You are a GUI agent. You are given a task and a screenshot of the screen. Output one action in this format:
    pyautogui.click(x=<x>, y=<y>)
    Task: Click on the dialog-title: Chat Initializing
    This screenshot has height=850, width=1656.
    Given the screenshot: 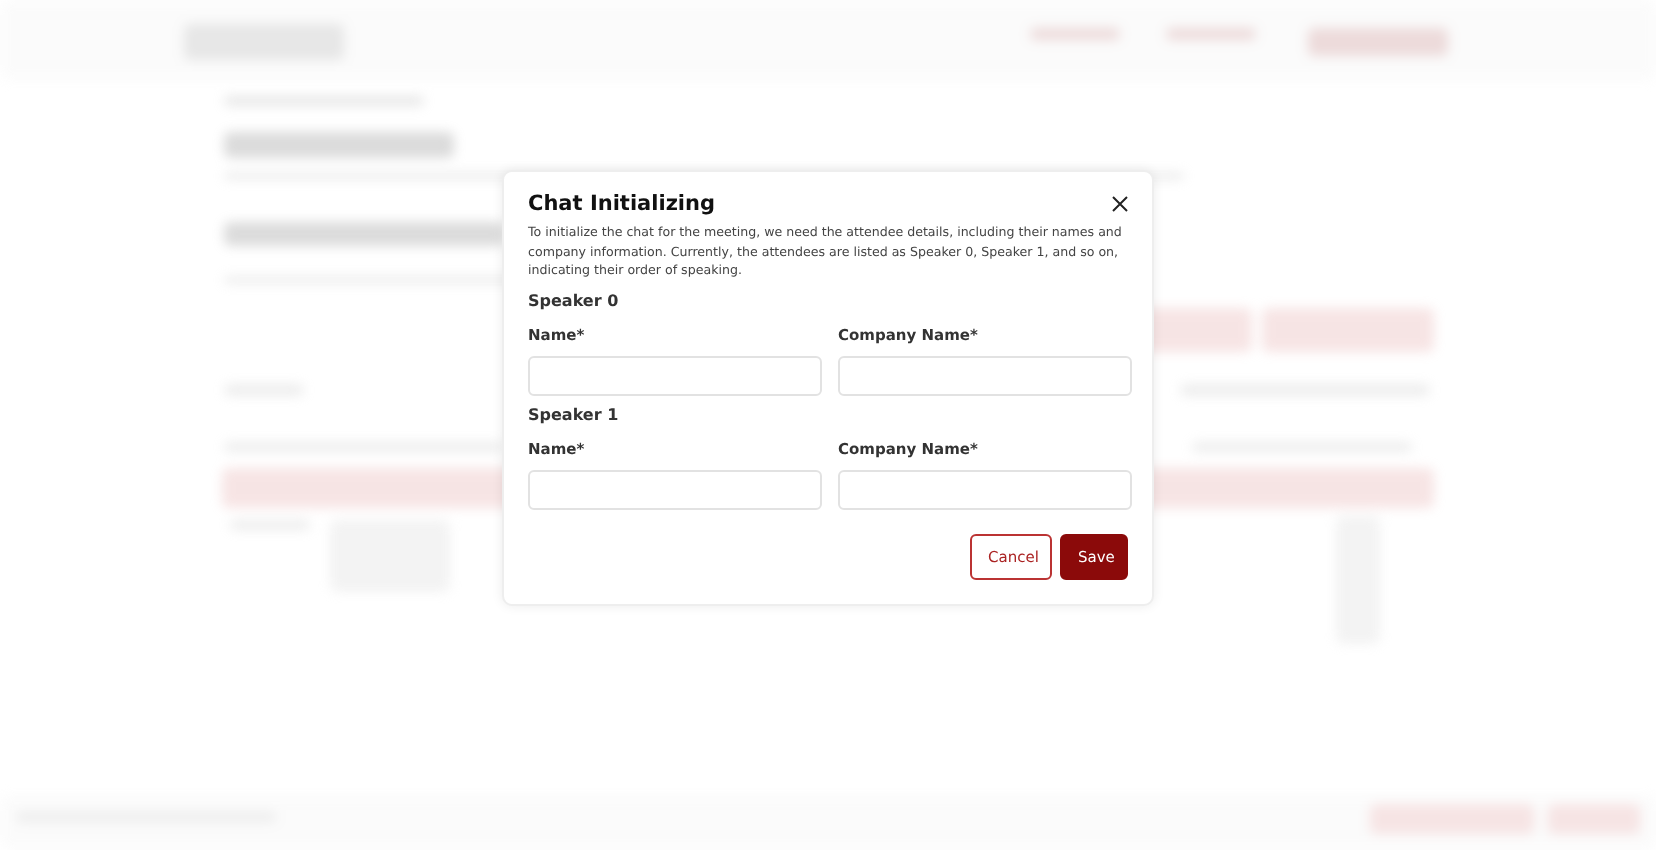 What is the action you would take?
    pyautogui.click(x=622, y=204)
    